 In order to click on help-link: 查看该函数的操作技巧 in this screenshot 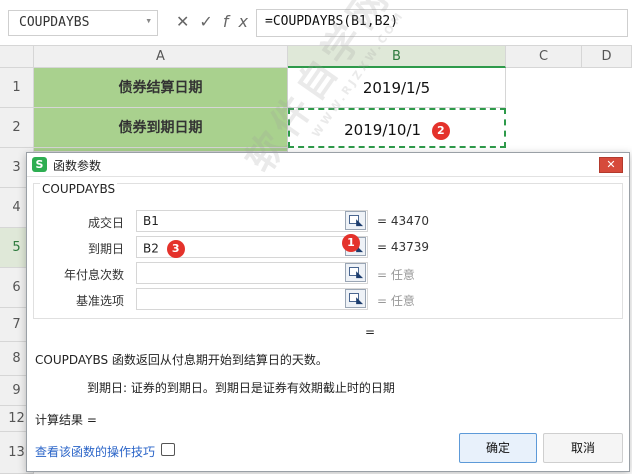, I will do `click(95, 451)`.